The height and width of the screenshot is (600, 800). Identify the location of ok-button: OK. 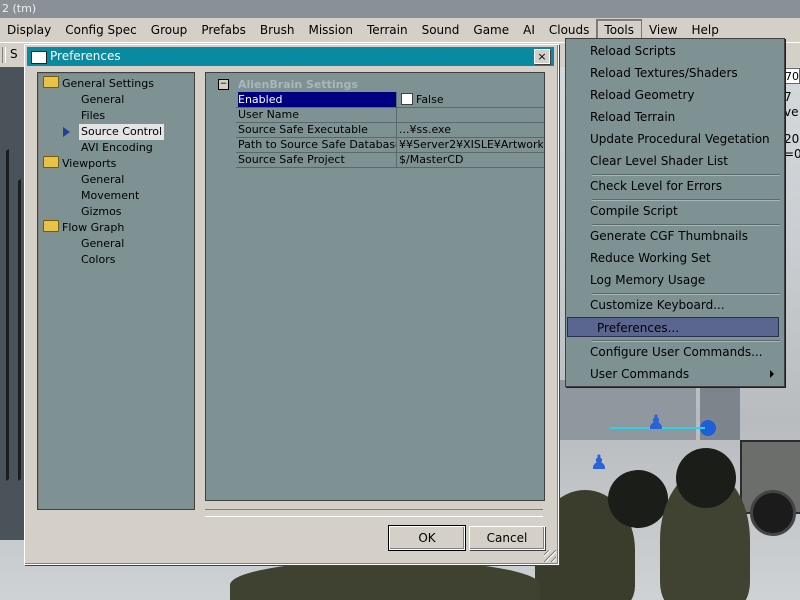
(427, 538).